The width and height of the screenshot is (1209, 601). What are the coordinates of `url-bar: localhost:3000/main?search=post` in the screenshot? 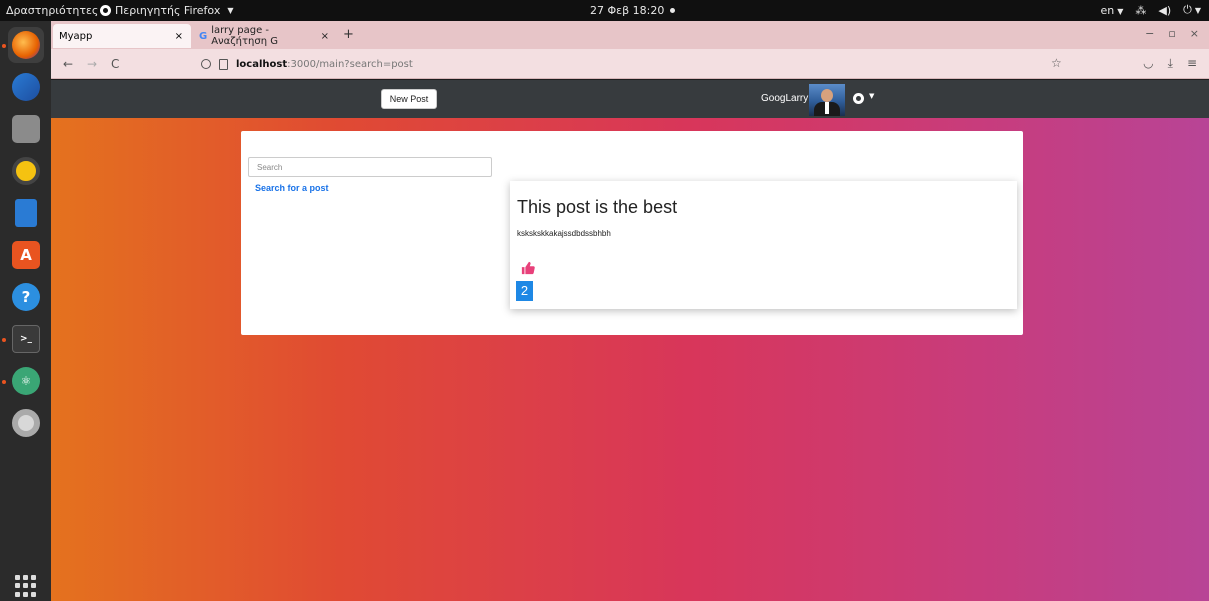 It's located at (631, 64).